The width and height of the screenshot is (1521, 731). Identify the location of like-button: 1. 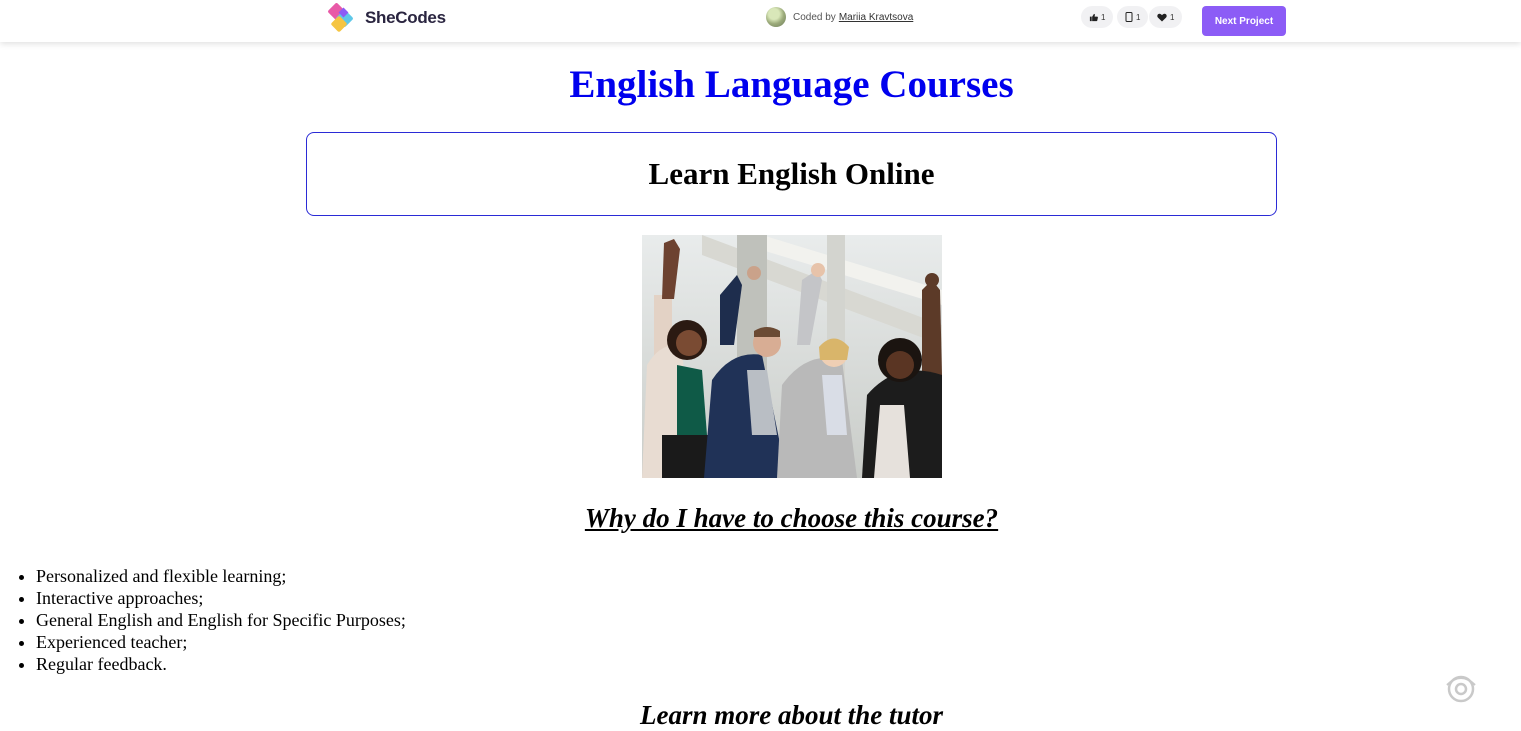
(1097, 17).